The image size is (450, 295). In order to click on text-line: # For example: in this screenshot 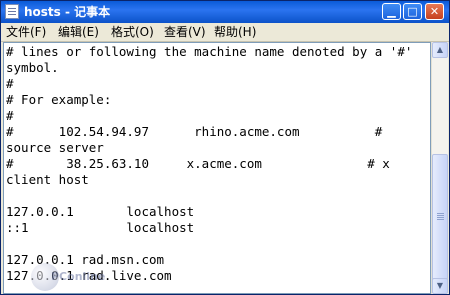, I will do `click(59, 99)`.